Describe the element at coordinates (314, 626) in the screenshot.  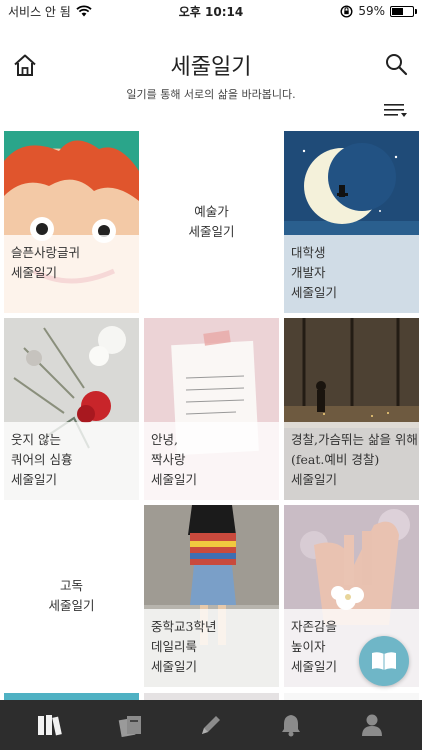
I see `journal-title: 자존감을` at that location.